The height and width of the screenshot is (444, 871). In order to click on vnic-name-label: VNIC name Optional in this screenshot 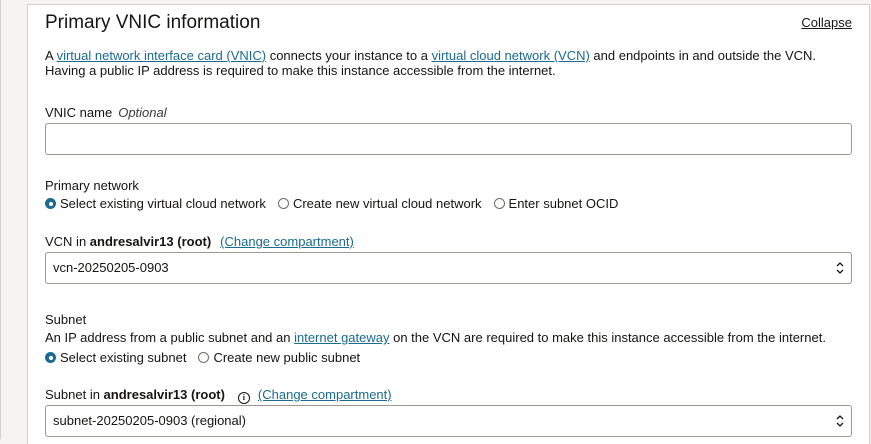, I will do `click(106, 112)`.